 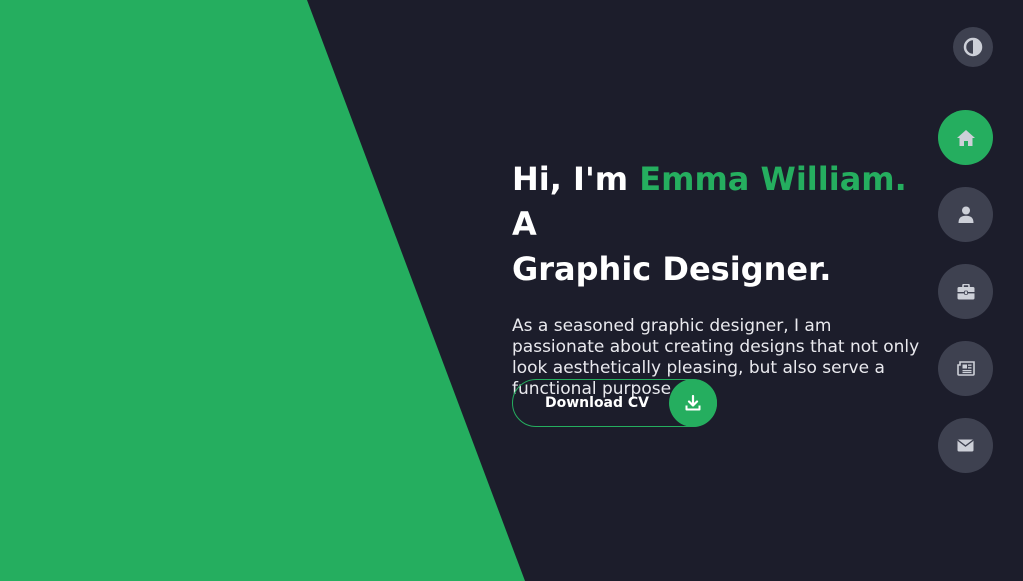 I want to click on nav-about-button, so click(x=965, y=214).